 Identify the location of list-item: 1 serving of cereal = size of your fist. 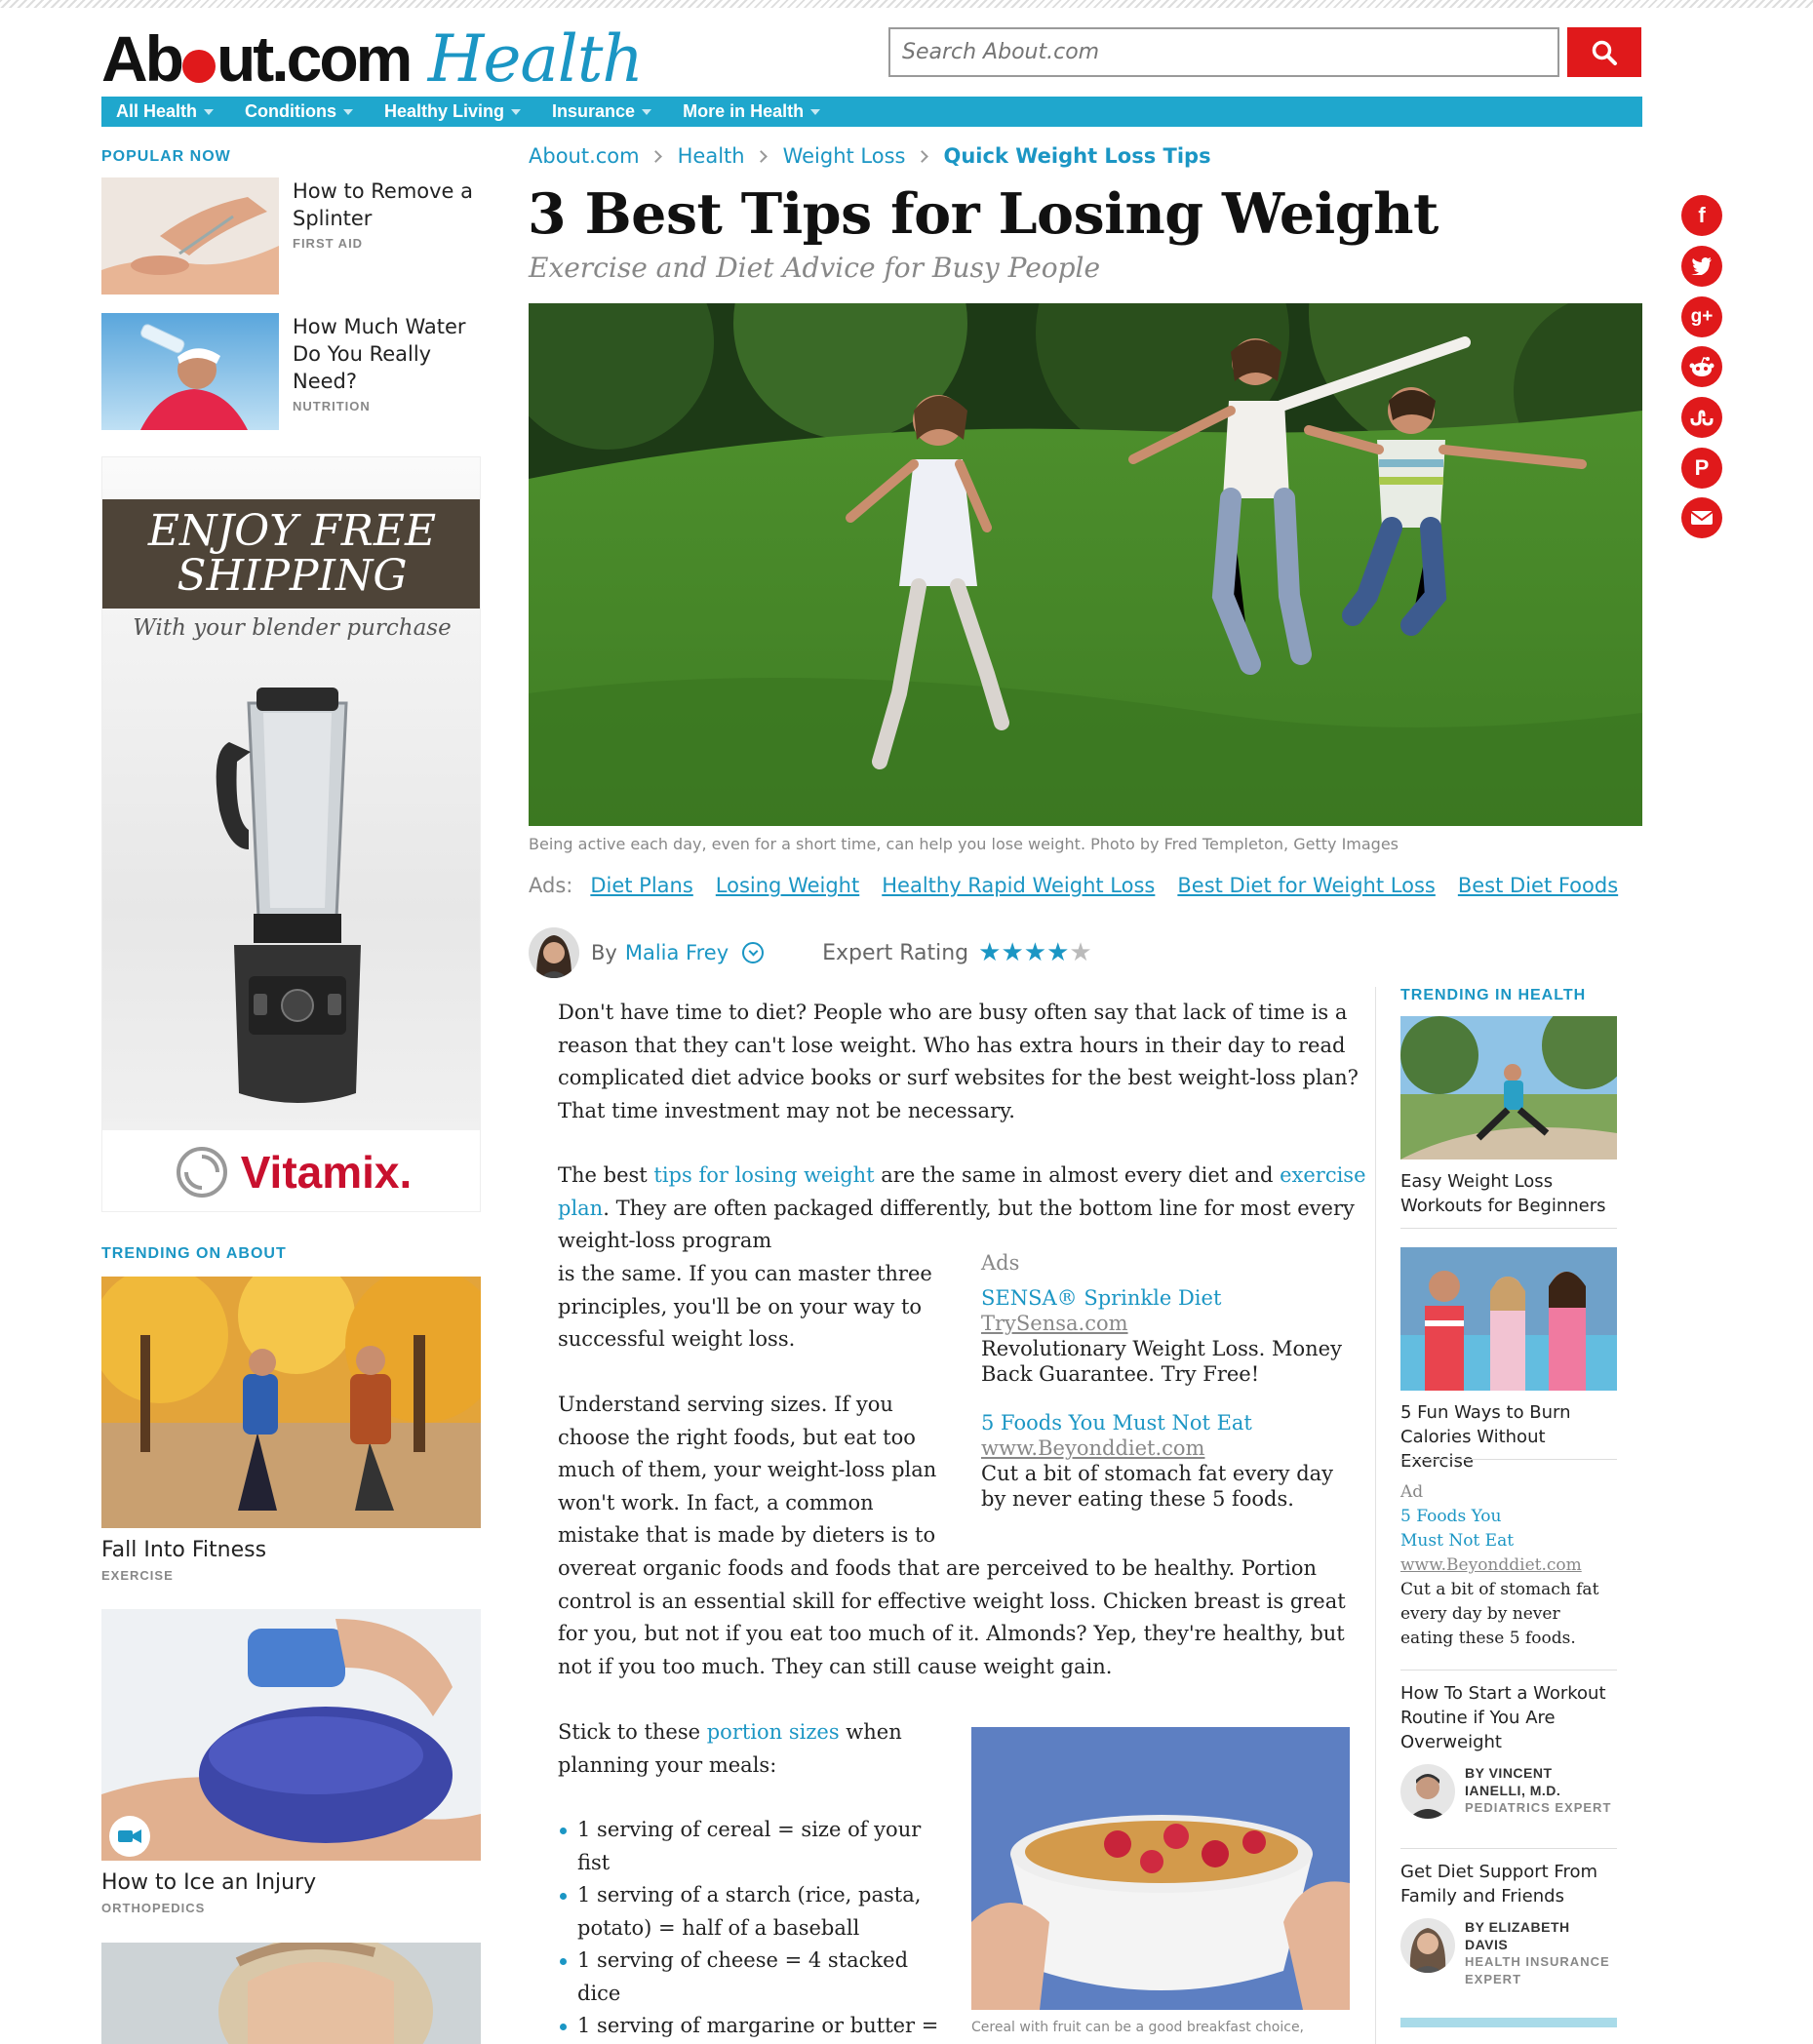
(753, 1846).